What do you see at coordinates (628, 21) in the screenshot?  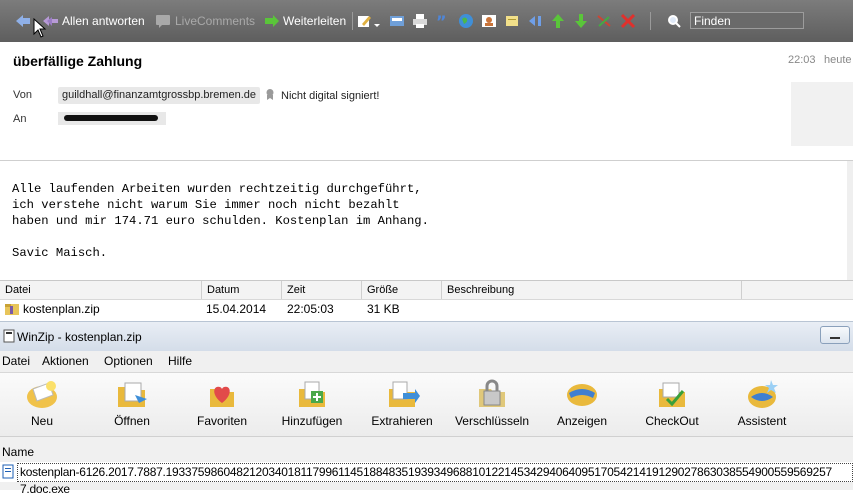 I see `delete-button` at bounding box center [628, 21].